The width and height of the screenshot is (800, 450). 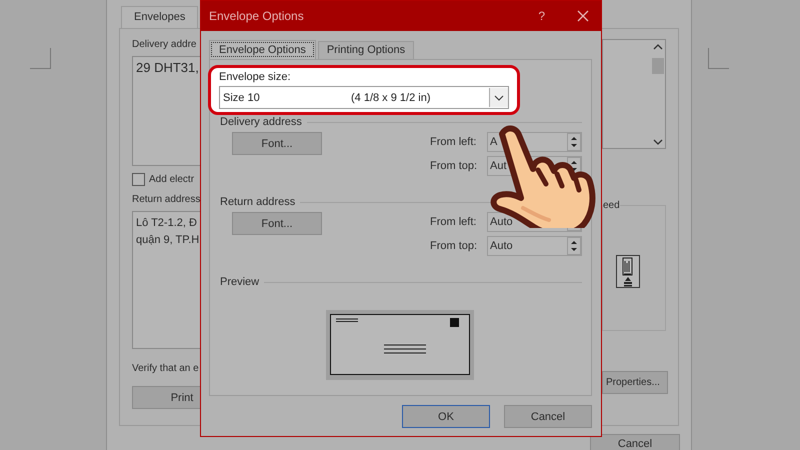 What do you see at coordinates (261, 122) in the screenshot?
I see `section-title: Delivery address` at bounding box center [261, 122].